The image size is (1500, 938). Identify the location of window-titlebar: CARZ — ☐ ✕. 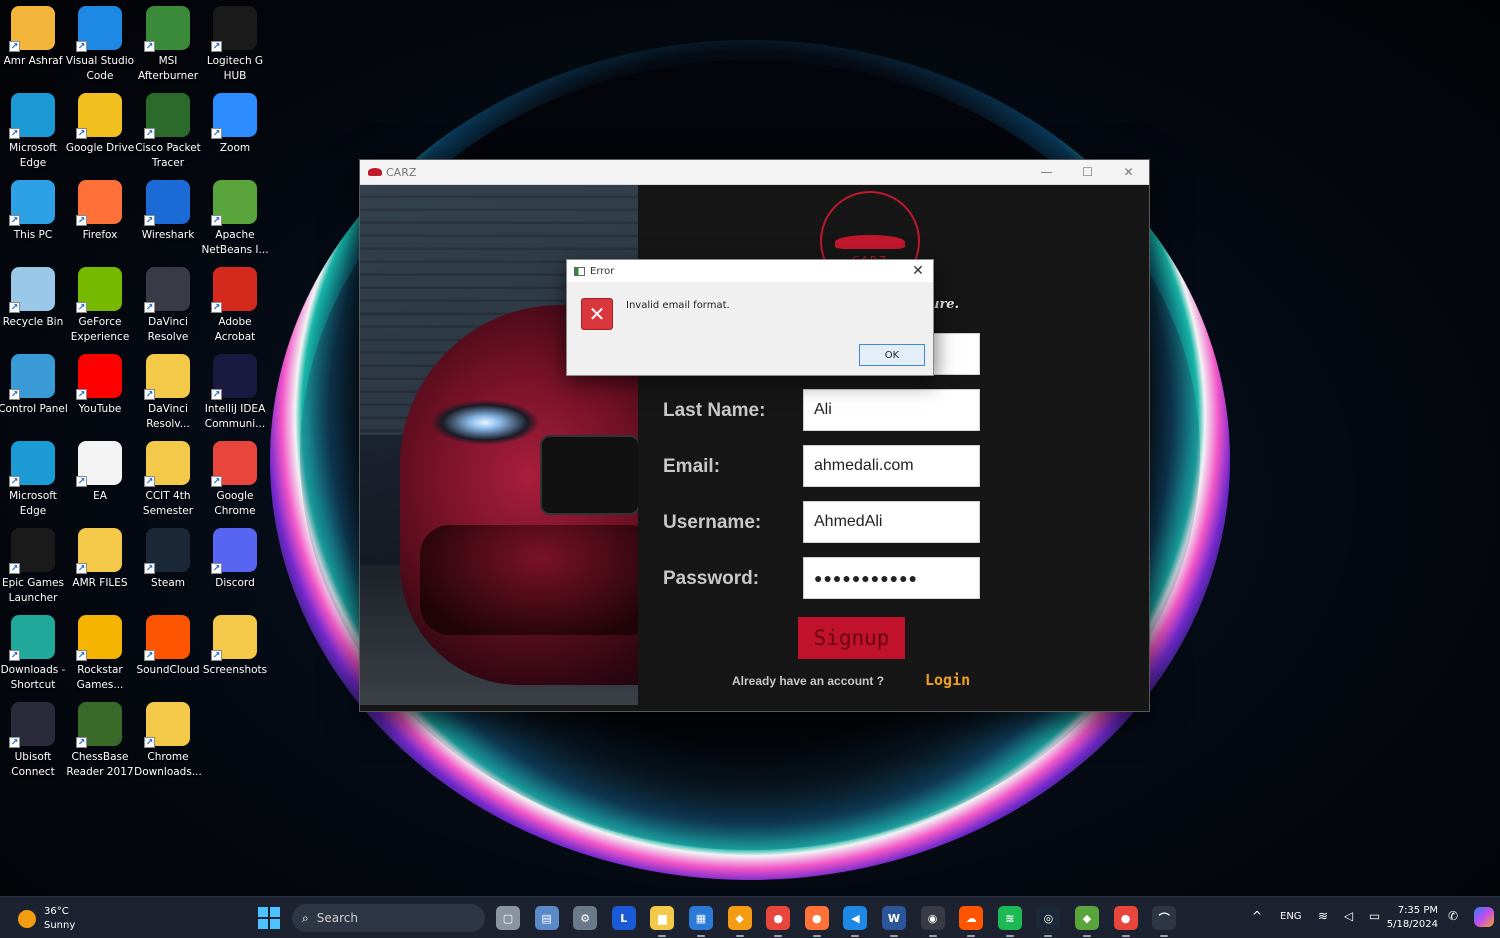
(754, 172).